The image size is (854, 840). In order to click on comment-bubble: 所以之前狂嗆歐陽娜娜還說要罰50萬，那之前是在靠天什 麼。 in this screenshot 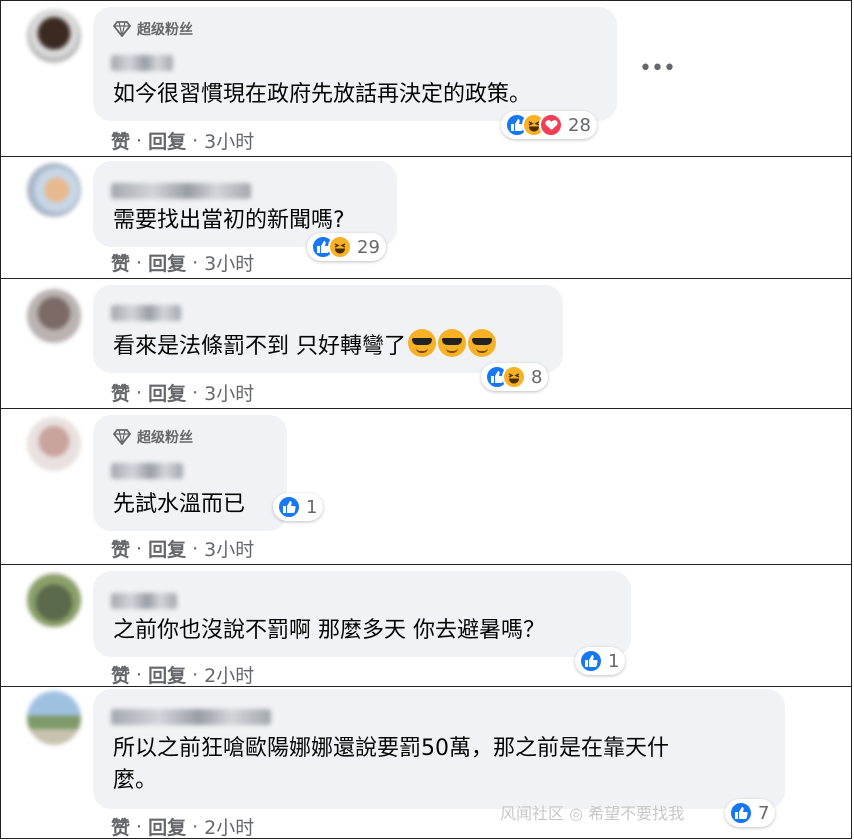, I will do `click(439, 749)`.